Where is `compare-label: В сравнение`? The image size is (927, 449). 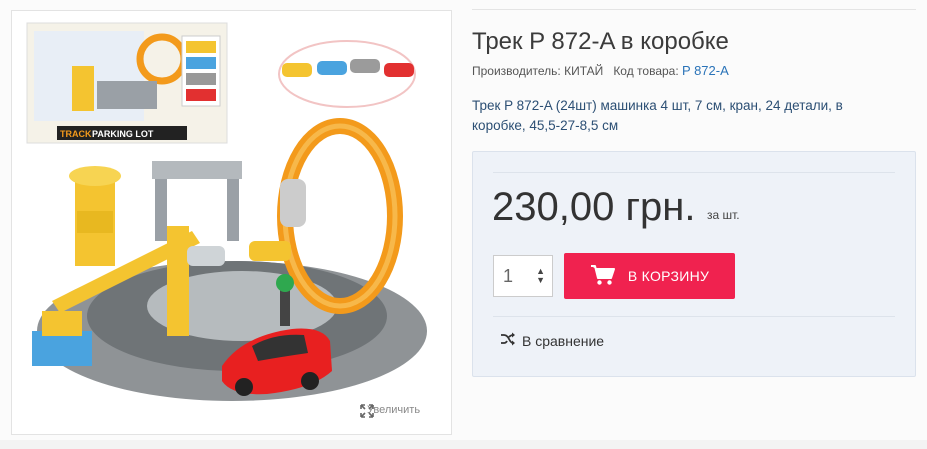 compare-label: В сравнение is located at coordinates (563, 340).